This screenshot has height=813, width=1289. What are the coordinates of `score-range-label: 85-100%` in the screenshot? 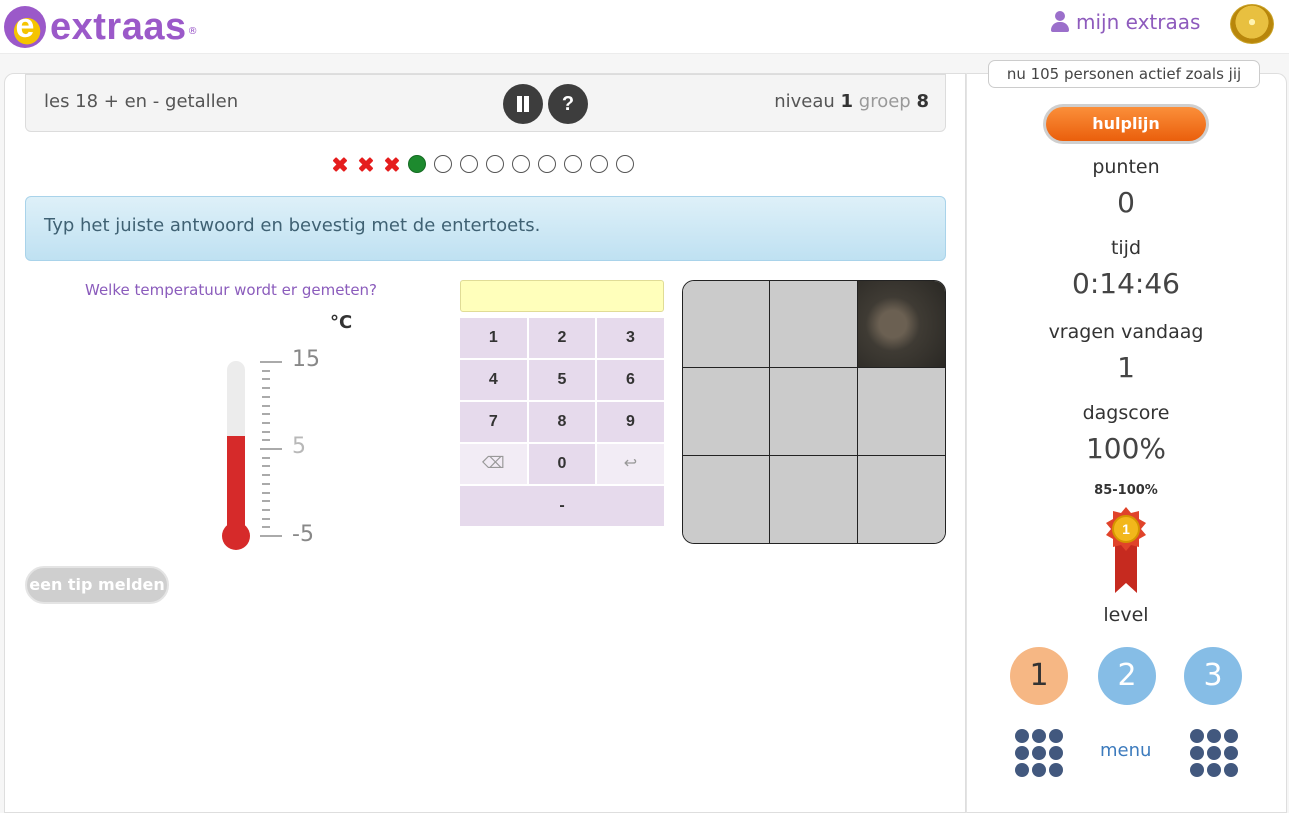 It's located at (1126, 490).